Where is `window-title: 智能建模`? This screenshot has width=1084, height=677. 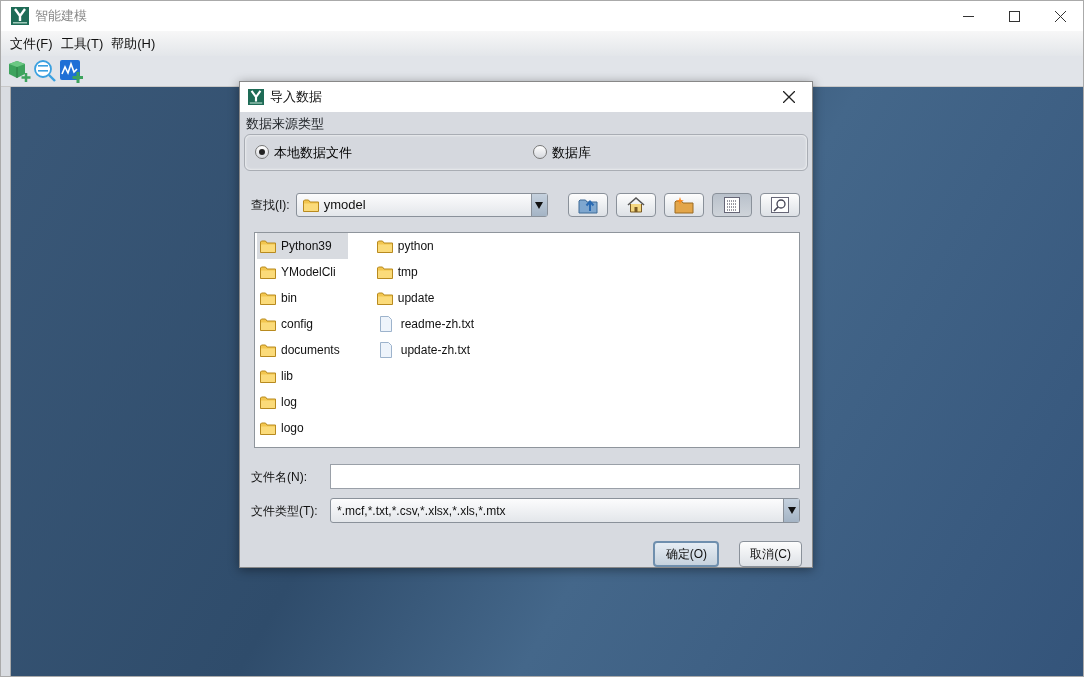
window-title: 智能建模 is located at coordinates (61, 16).